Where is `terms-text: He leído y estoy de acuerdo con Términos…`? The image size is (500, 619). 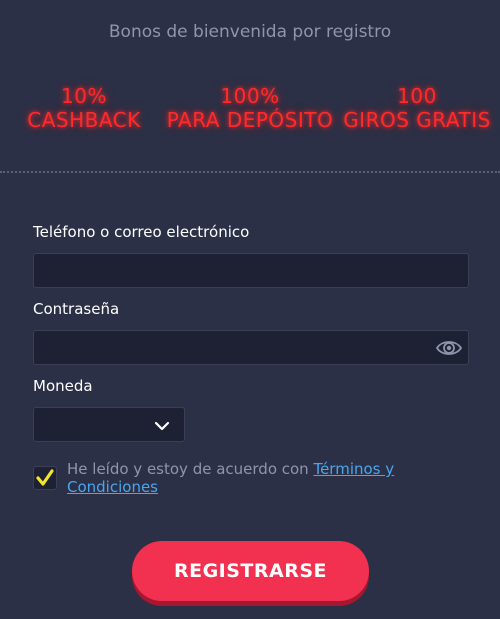
terms-text: He leído y estoy de acuerdo con Términos… is located at coordinates (272, 478).